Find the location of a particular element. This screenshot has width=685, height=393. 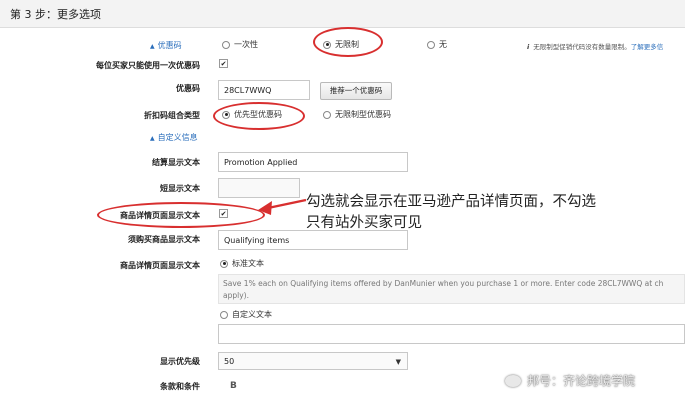

arrow-icon is located at coordinates (282, 206).